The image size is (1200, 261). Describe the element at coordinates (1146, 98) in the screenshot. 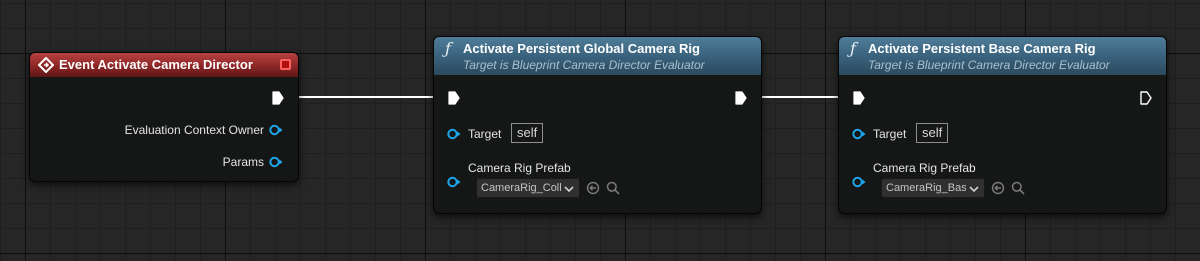

I see `exec-out-pin-unconnected` at that location.